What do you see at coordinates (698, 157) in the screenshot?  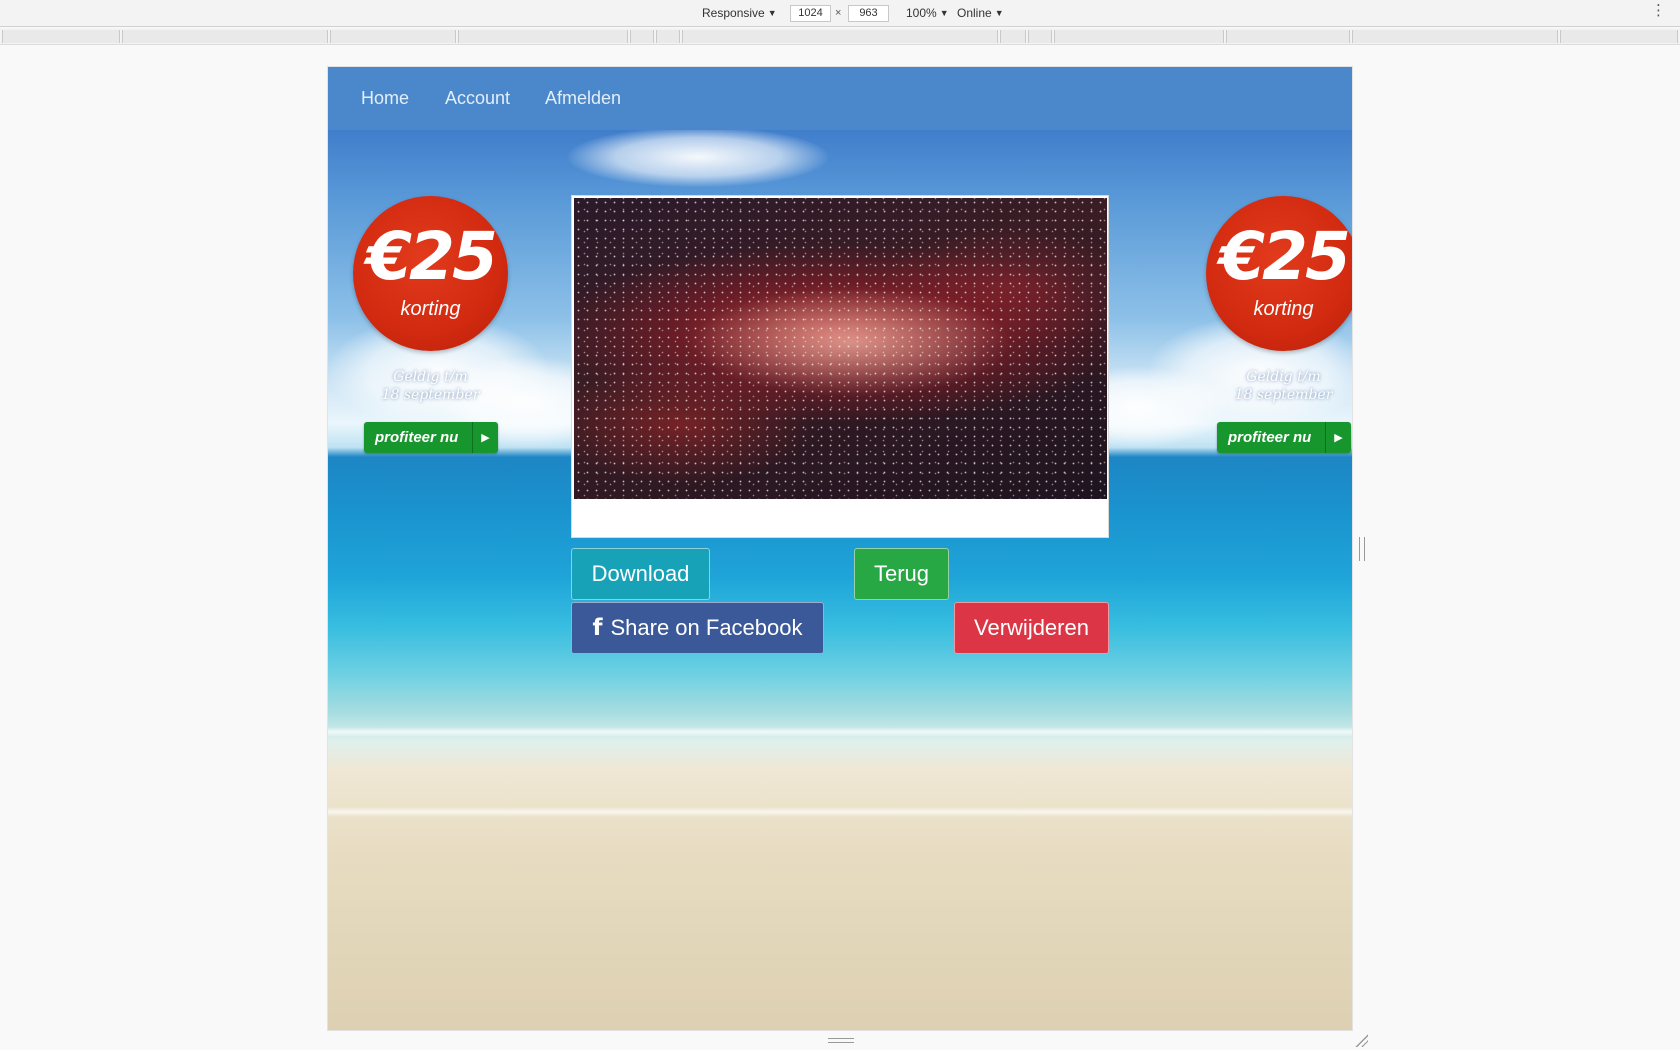 I see `background-cloud` at bounding box center [698, 157].